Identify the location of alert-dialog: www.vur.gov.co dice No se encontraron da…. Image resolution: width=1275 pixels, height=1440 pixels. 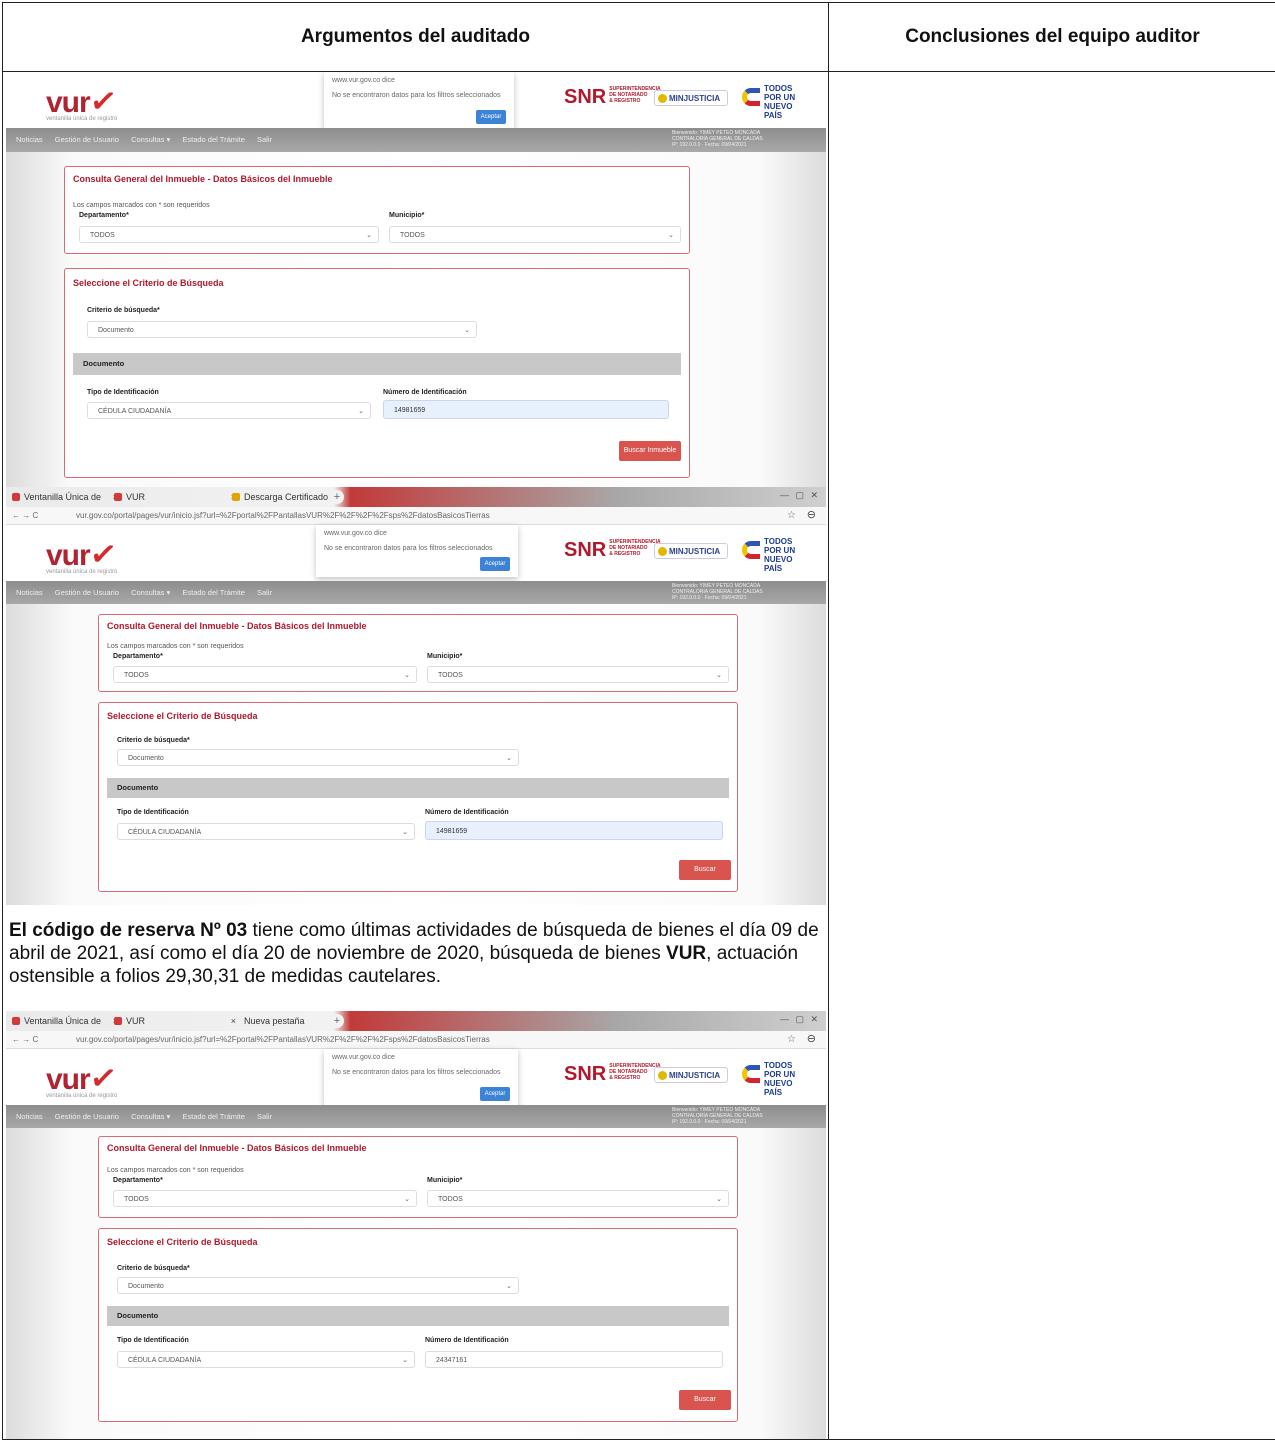
(417, 551).